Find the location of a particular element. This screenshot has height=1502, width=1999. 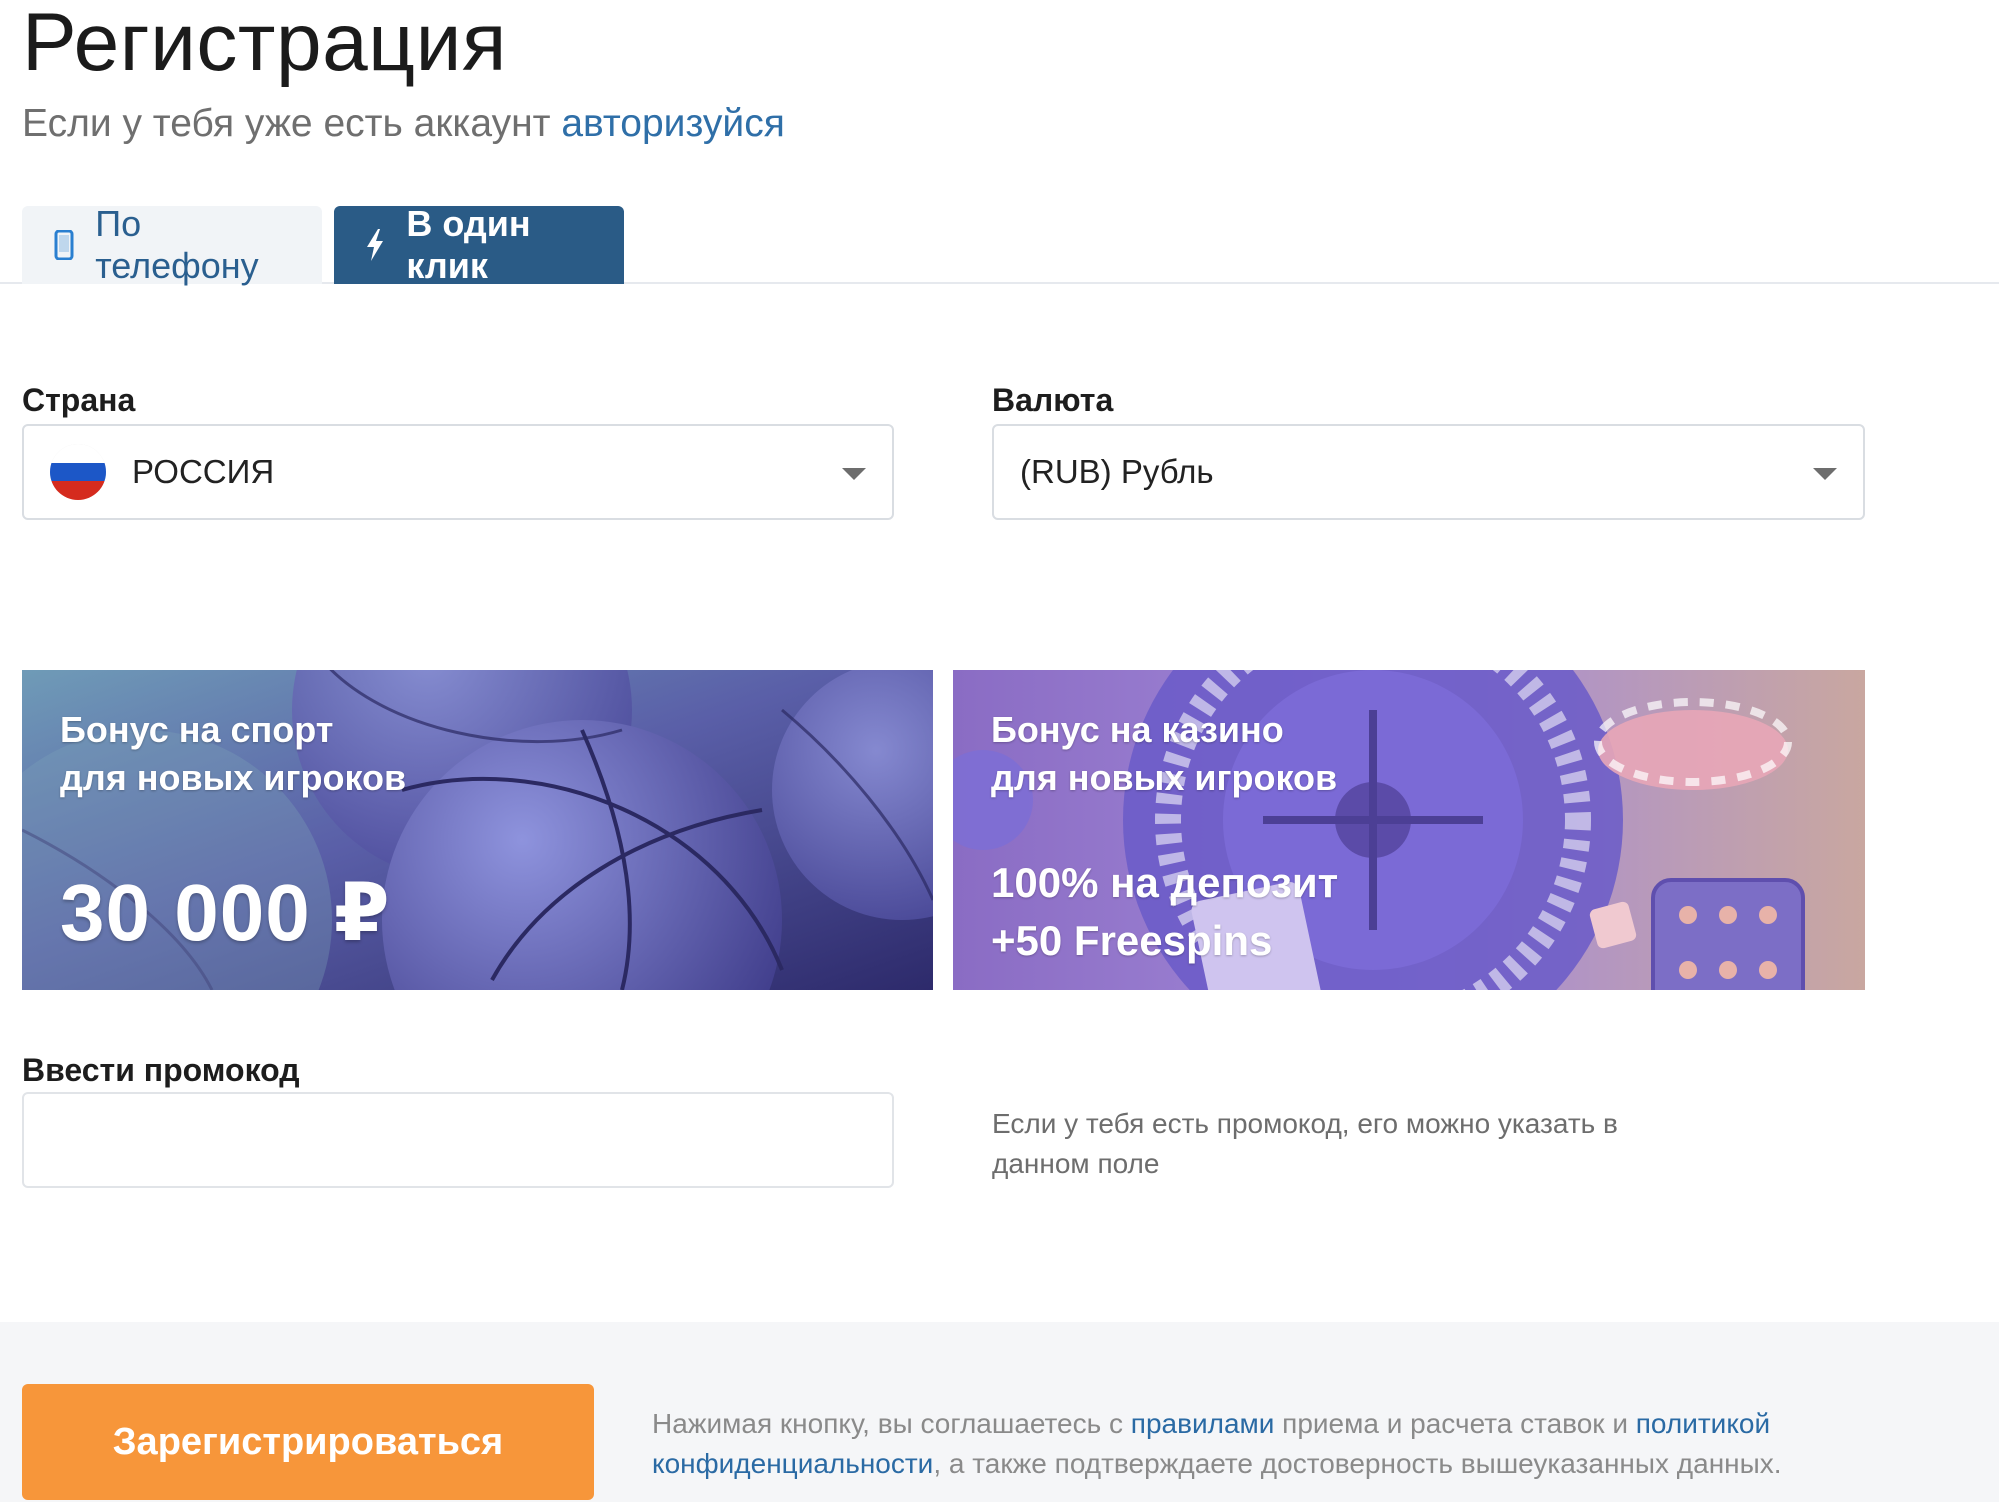

tab-by-phone-label: По телефону is located at coordinates (177, 244).